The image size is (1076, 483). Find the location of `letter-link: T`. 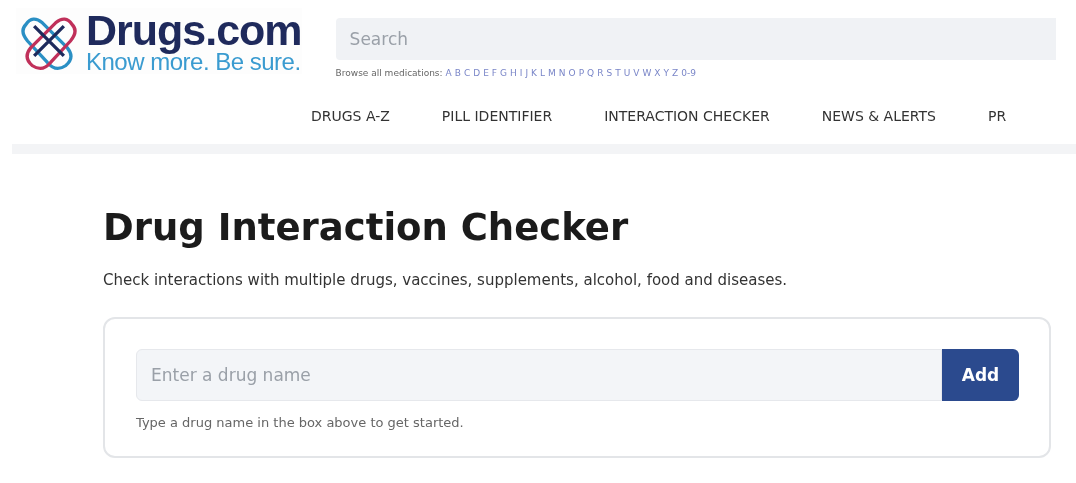

letter-link: T is located at coordinates (618, 73).